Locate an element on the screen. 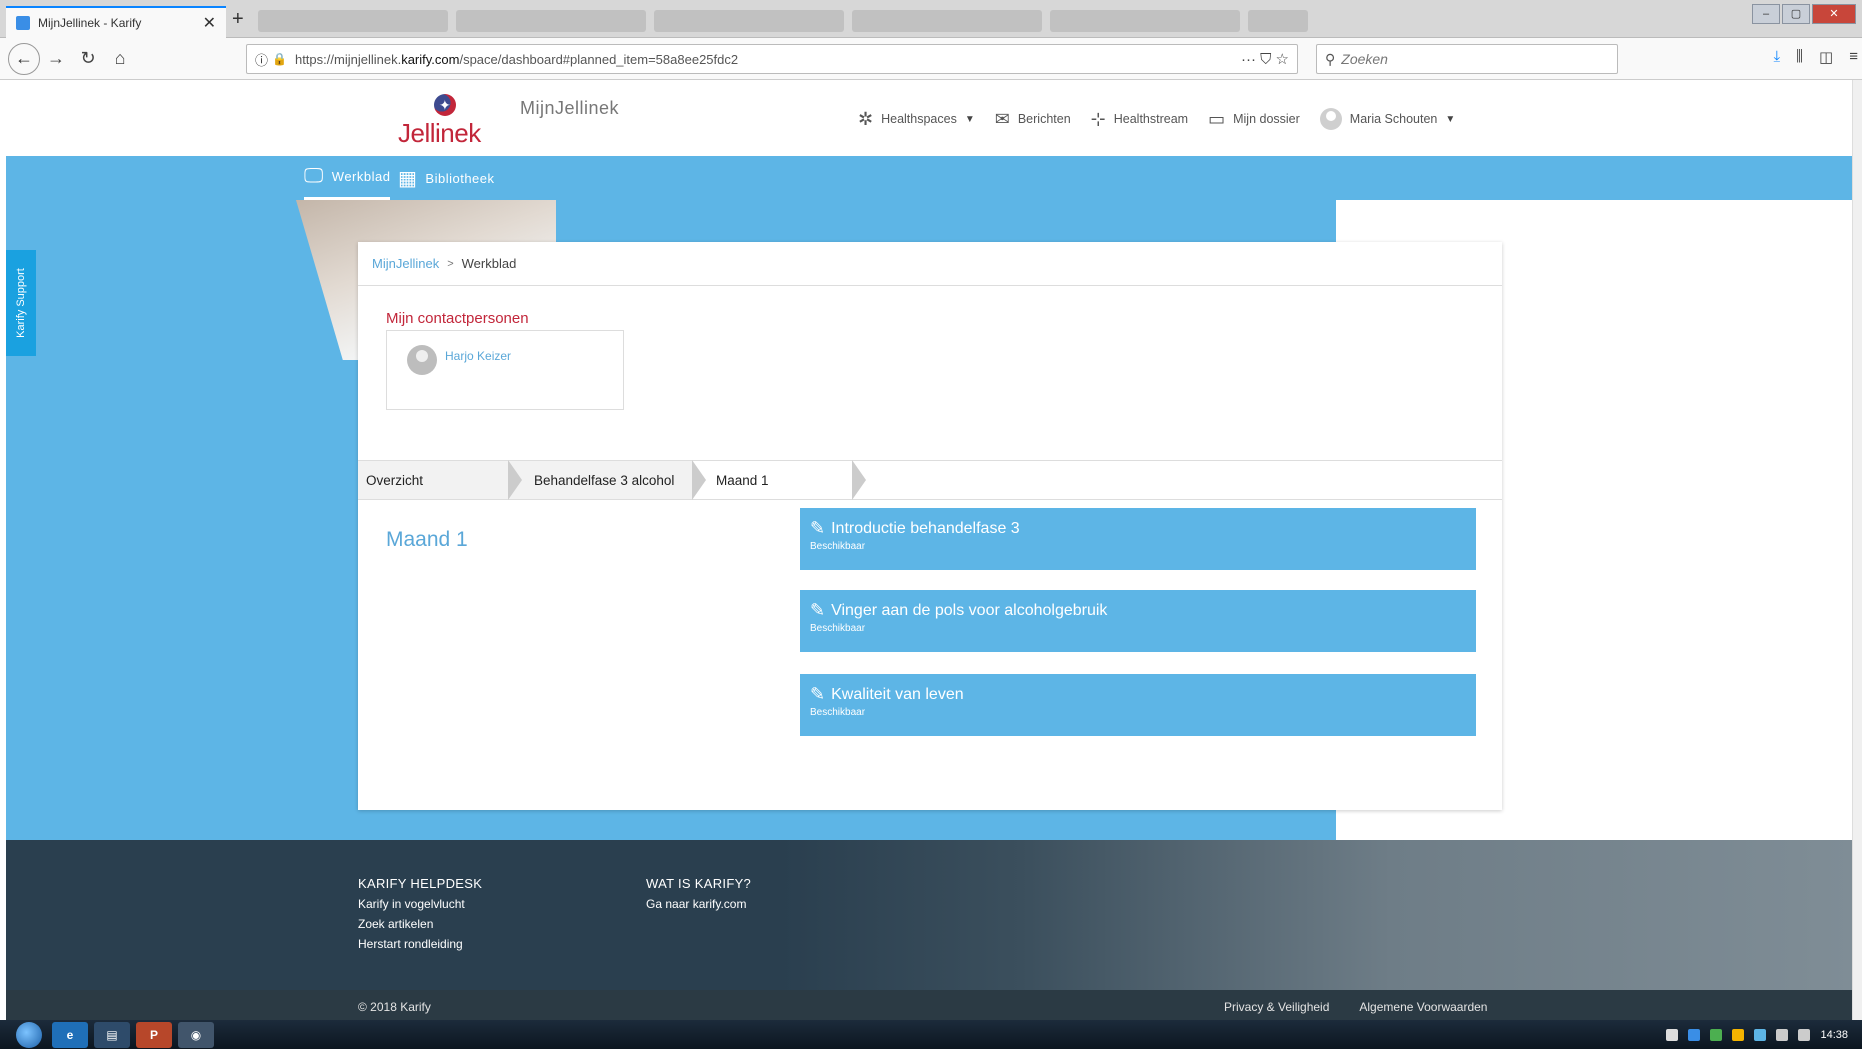  browser-tabbar: MijnJellinek - Karify ✕ + – ▢ ✕ is located at coordinates (931, 19).